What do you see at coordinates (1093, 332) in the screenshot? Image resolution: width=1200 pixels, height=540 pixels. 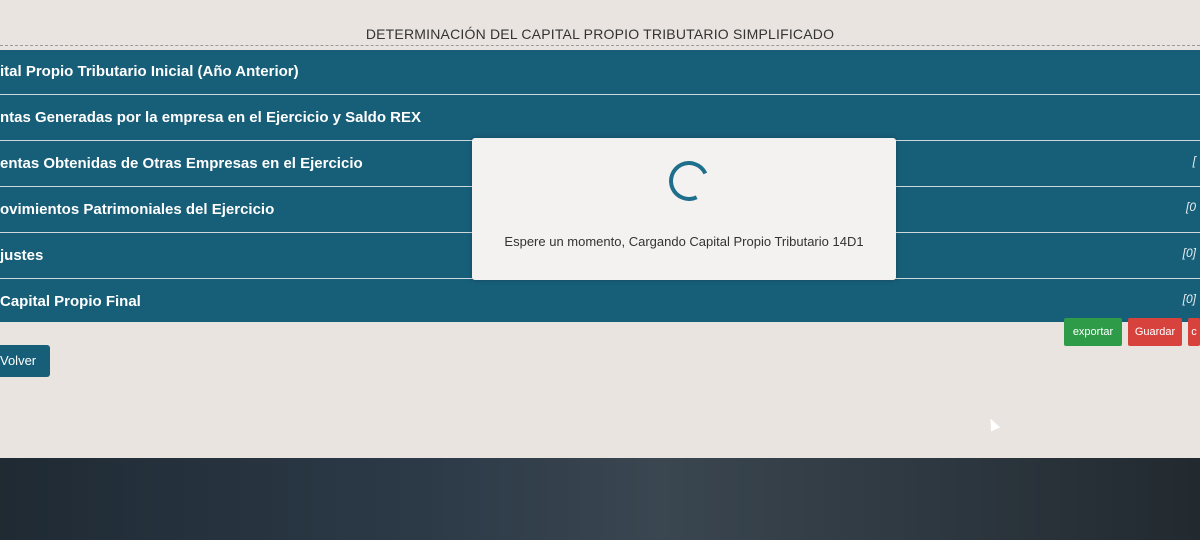 I see `export-button: exportar` at bounding box center [1093, 332].